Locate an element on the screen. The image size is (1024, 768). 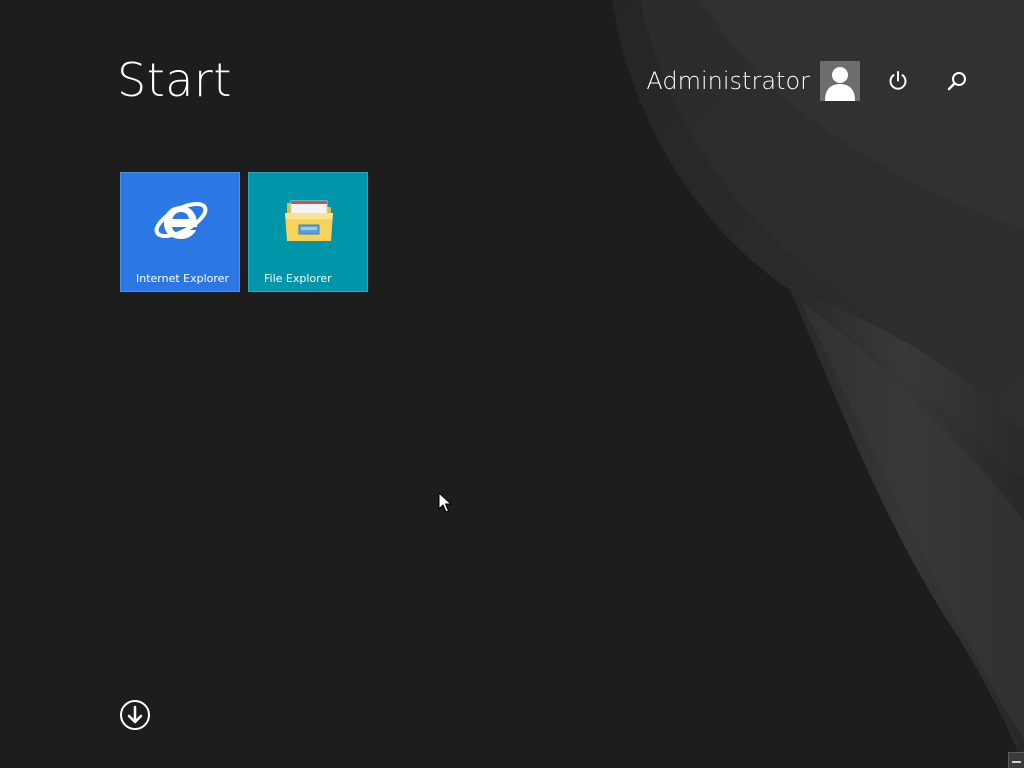
power-icon is located at coordinates (898, 80).